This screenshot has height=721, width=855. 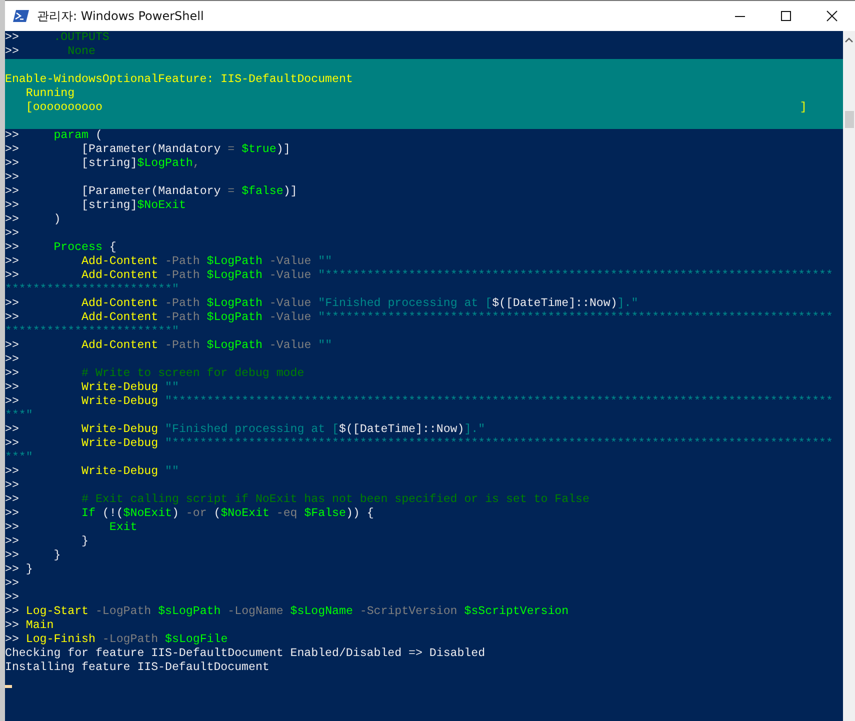 What do you see at coordinates (335, 500) in the screenshot?
I see `code-comment: # Exit calling script if NoExit has not been specified or is set to False` at bounding box center [335, 500].